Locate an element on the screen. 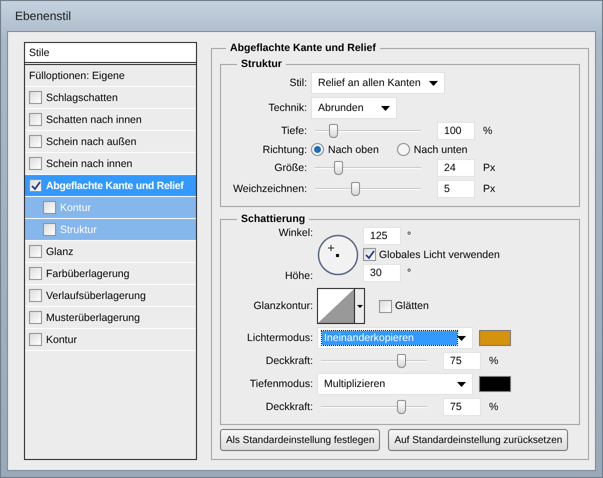 The width and height of the screenshot is (603, 478). list-header: Stile is located at coordinates (110, 54).